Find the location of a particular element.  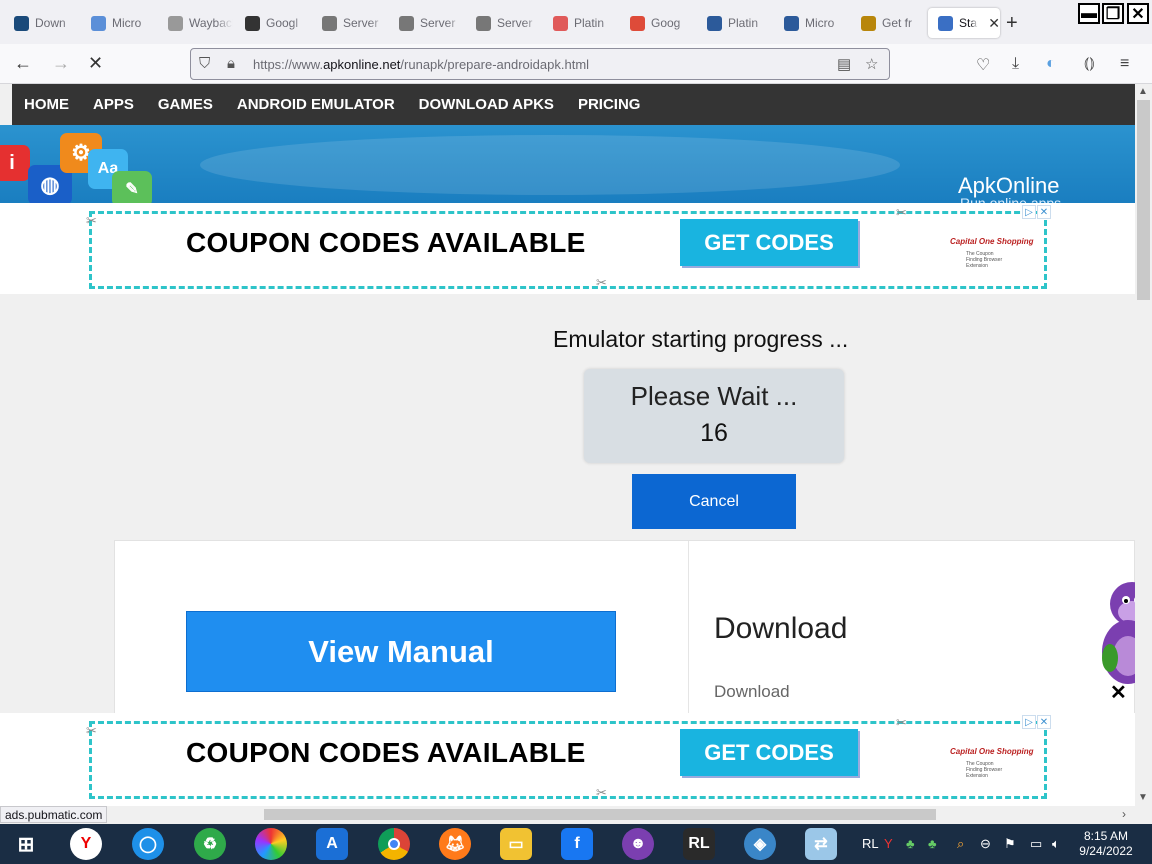

tray-flag-icon: ⚑ is located at coordinates (1010, 844).